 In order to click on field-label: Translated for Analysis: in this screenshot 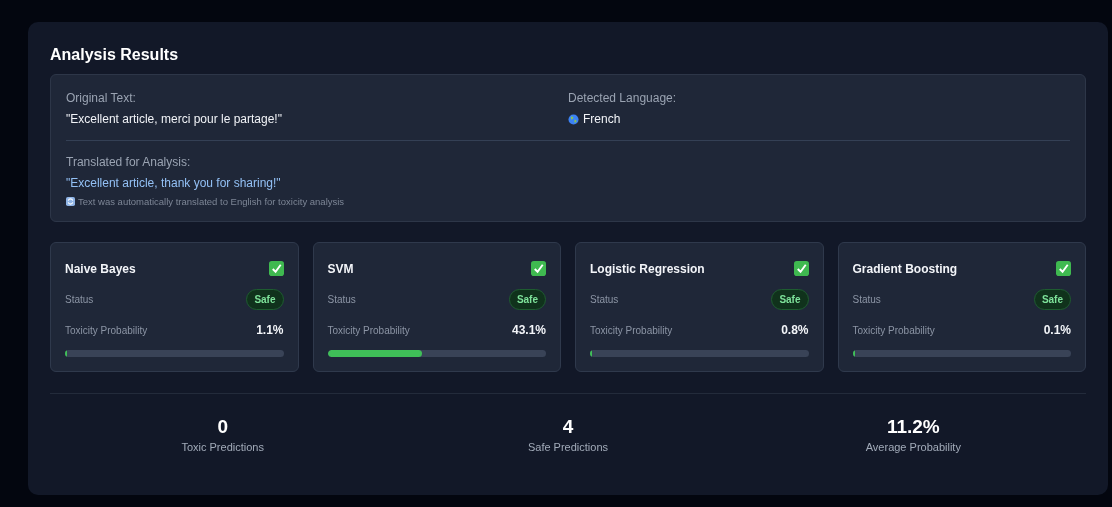, I will do `click(129, 162)`.